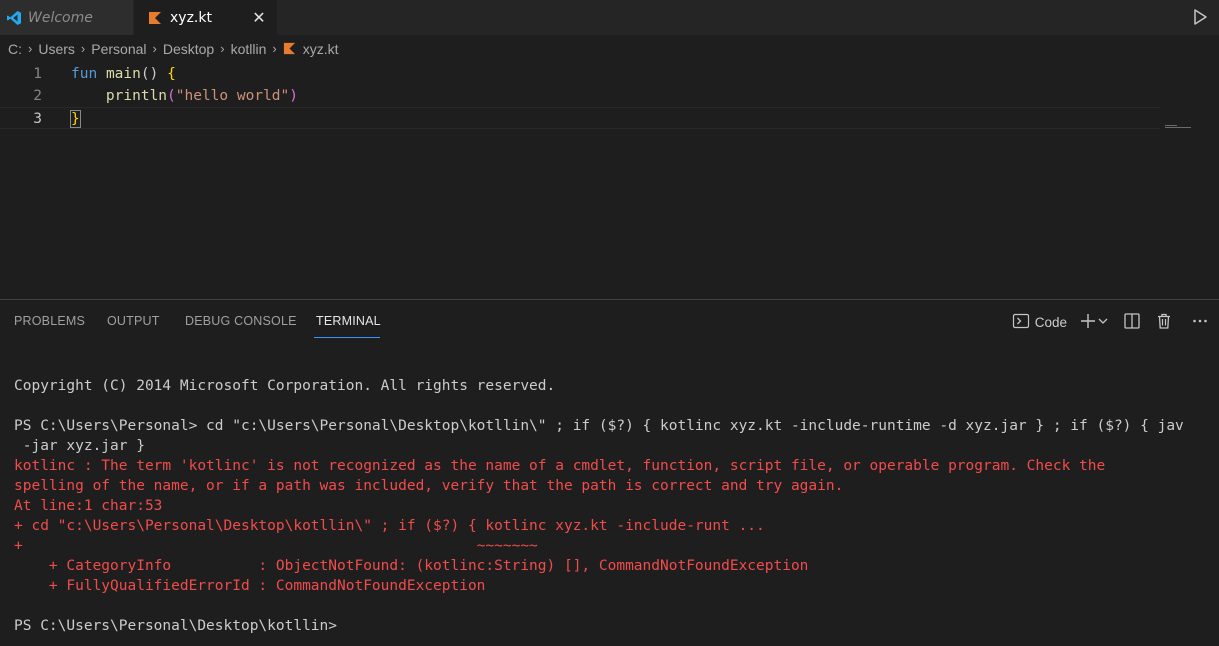 The height and width of the screenshot is (646, 1219). I want to click on code-brace: {, so click(171, 74).